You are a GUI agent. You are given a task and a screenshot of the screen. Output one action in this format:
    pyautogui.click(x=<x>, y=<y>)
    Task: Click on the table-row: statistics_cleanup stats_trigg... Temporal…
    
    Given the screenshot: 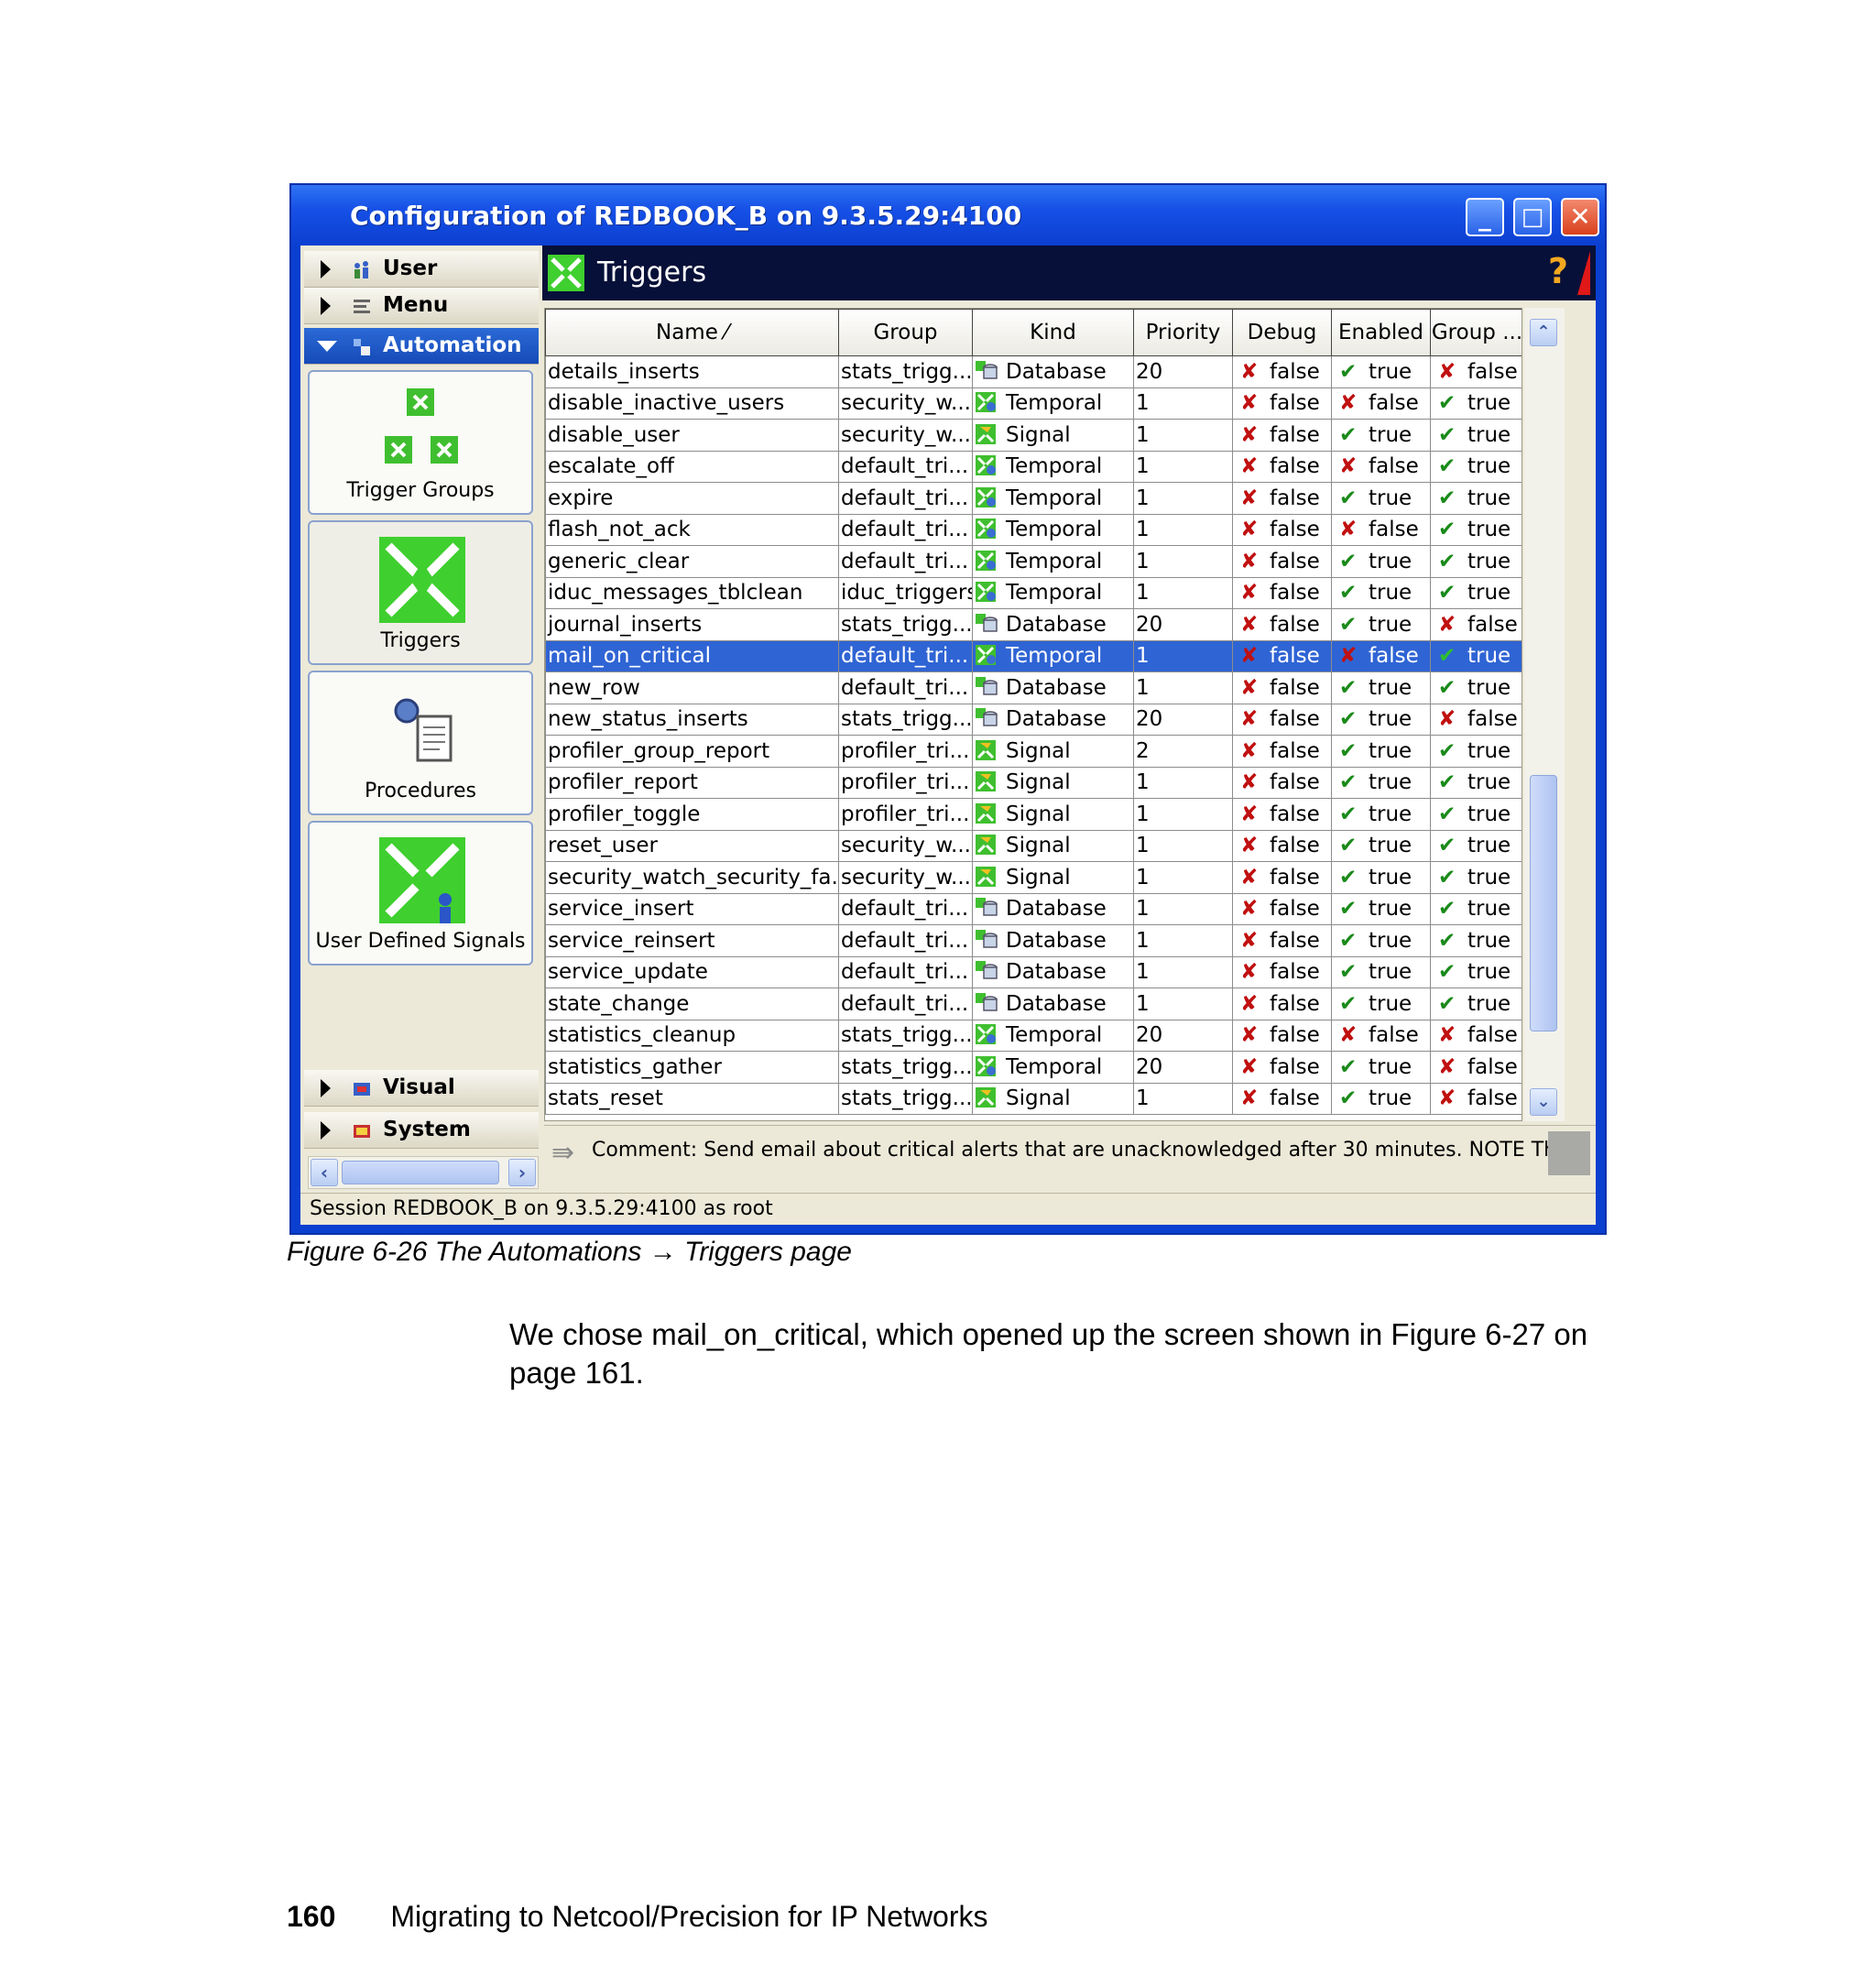 What is the action you would take?
    pyautogui.click(x=1033, y=1035)
    